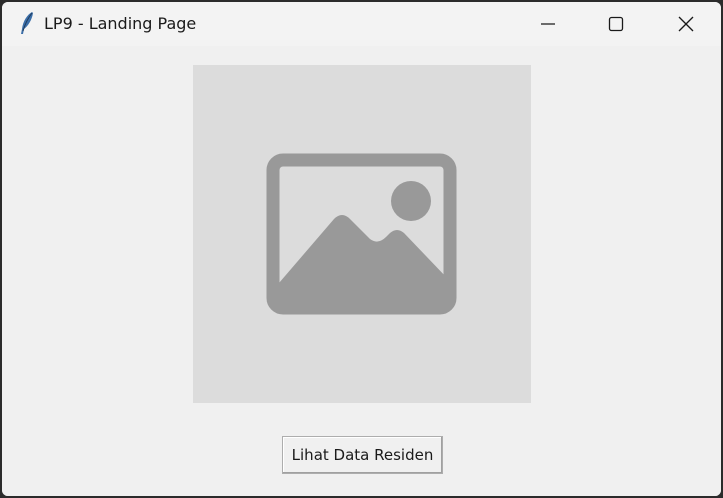  What do you see at coordinates (27, 23) in the screenshot?
I see `feather-icon` at bounding box center [27, 23].